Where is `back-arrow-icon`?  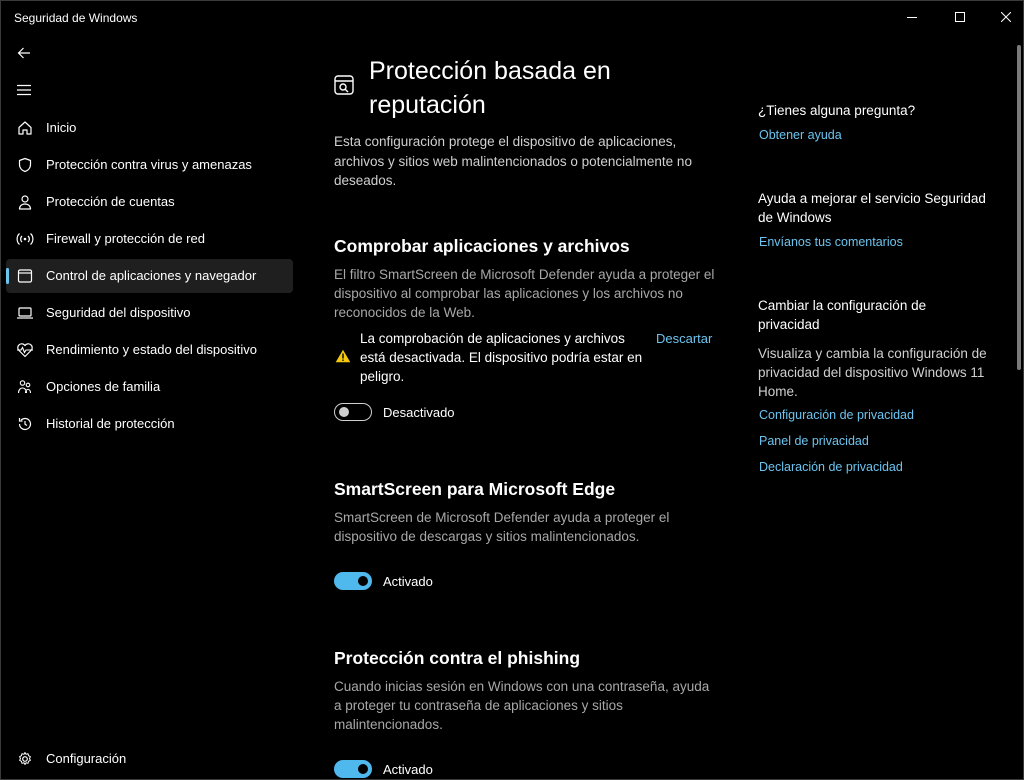 back-arrow-icon is located at coordinates (23, 53).